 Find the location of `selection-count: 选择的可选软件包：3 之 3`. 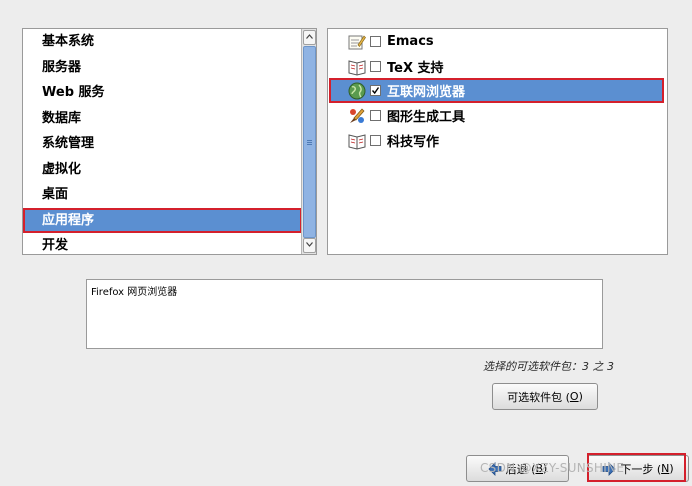

selection-count: 选择的可选软件包：3 之 3 is located at coordinates (548, 366).